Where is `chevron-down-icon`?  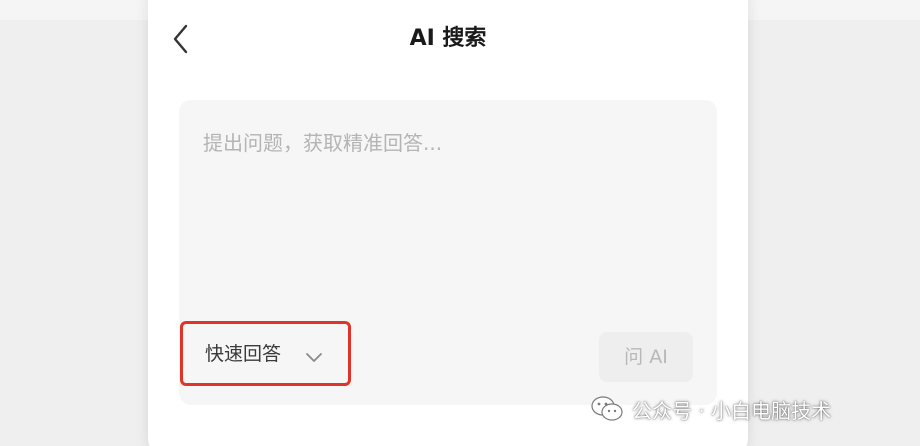
chevron-down-icon is located at coordinates (314, 357).